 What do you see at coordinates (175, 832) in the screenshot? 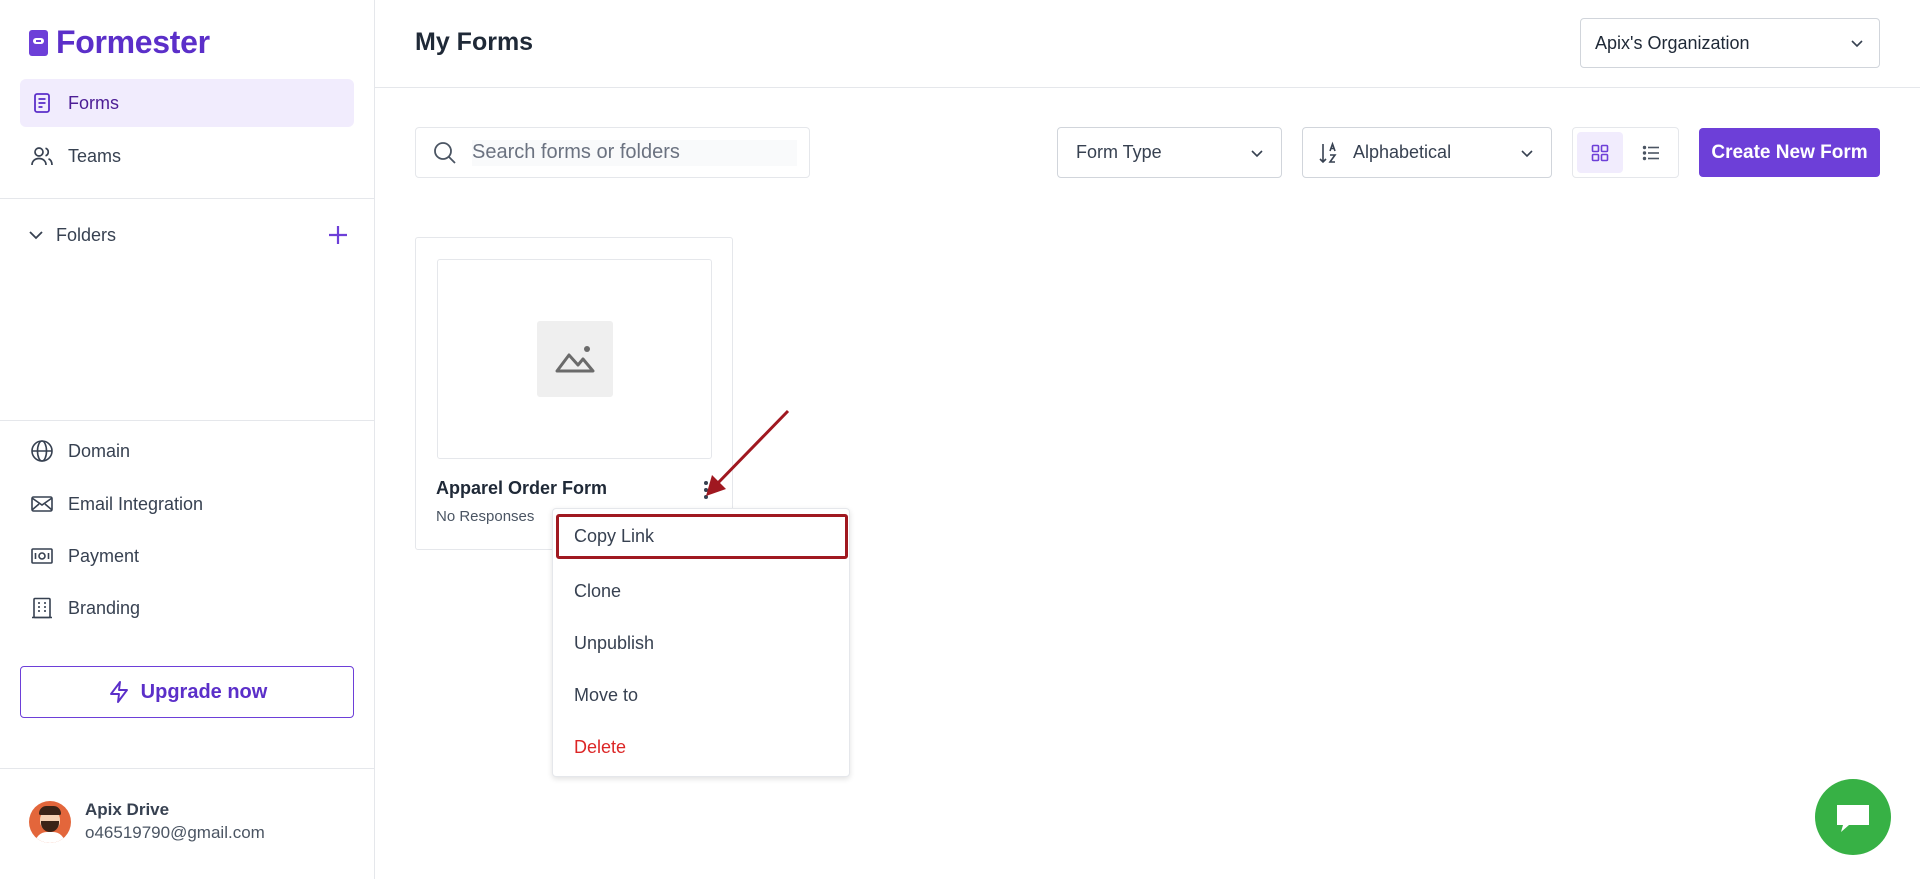
I see `user-email: o46519790@gmail.com` at bounding box center [175, 832].